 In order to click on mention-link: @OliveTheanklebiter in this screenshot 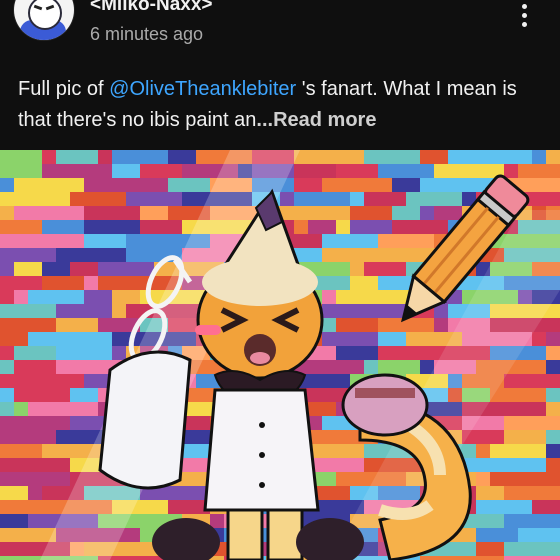, I will do `click(202, 89)`.